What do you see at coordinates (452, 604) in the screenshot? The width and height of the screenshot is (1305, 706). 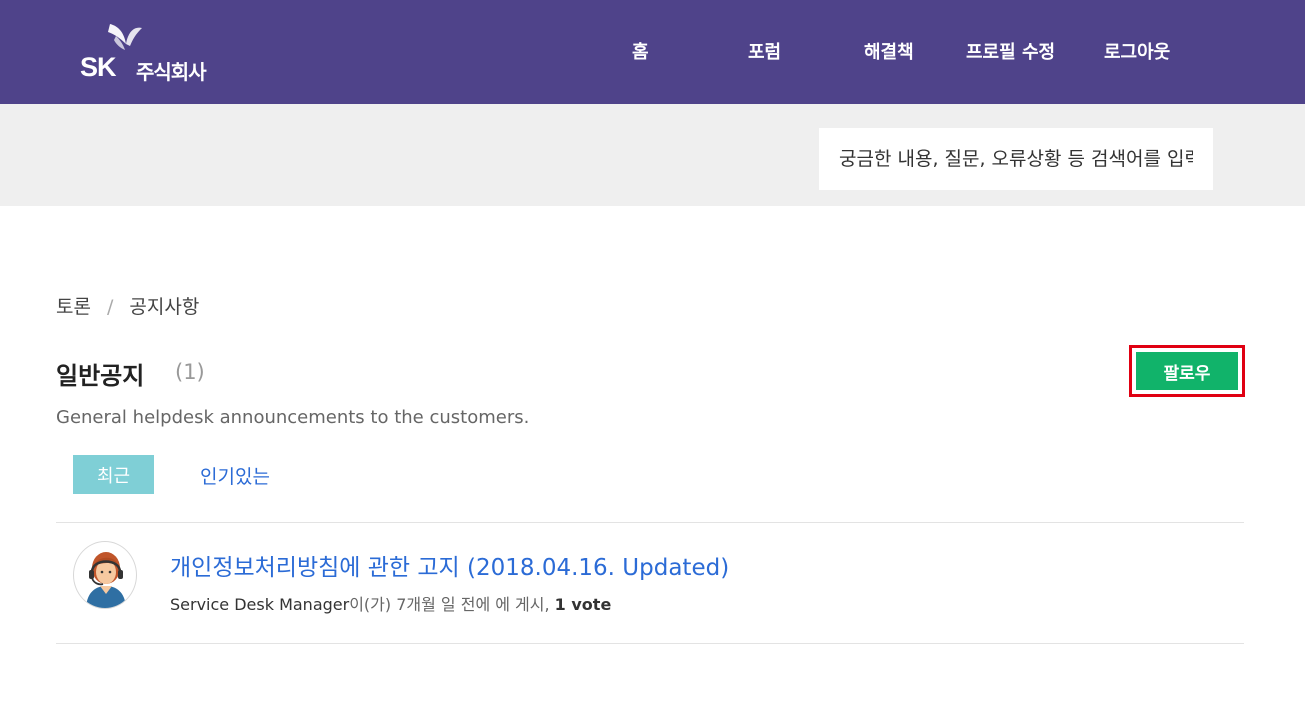 I see `post-meta-text: 이(가) 7개월 일 전에 에 게시,` at bounding box center [452, 604].